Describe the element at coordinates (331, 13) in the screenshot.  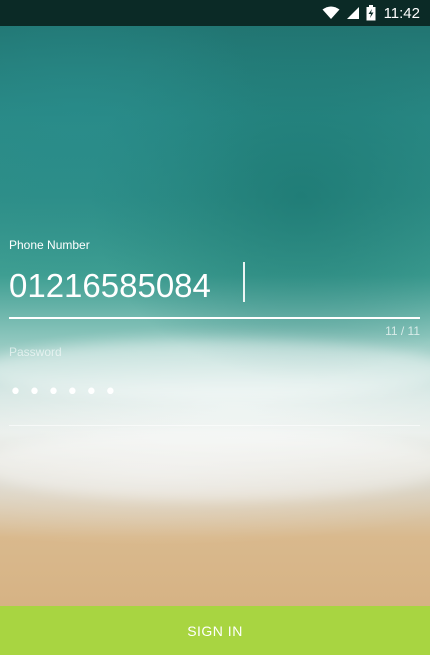
I see `wifi-icon` at that location.